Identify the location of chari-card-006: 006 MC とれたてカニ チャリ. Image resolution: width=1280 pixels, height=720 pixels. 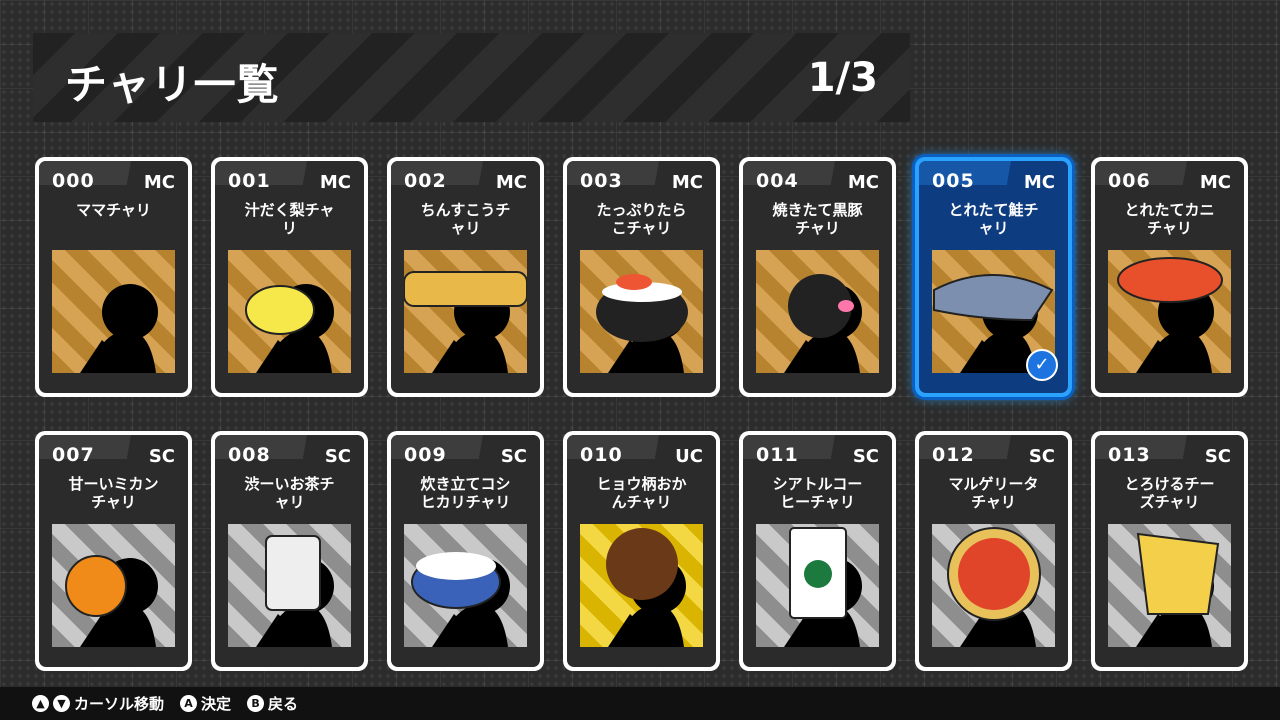
(1169, 277).